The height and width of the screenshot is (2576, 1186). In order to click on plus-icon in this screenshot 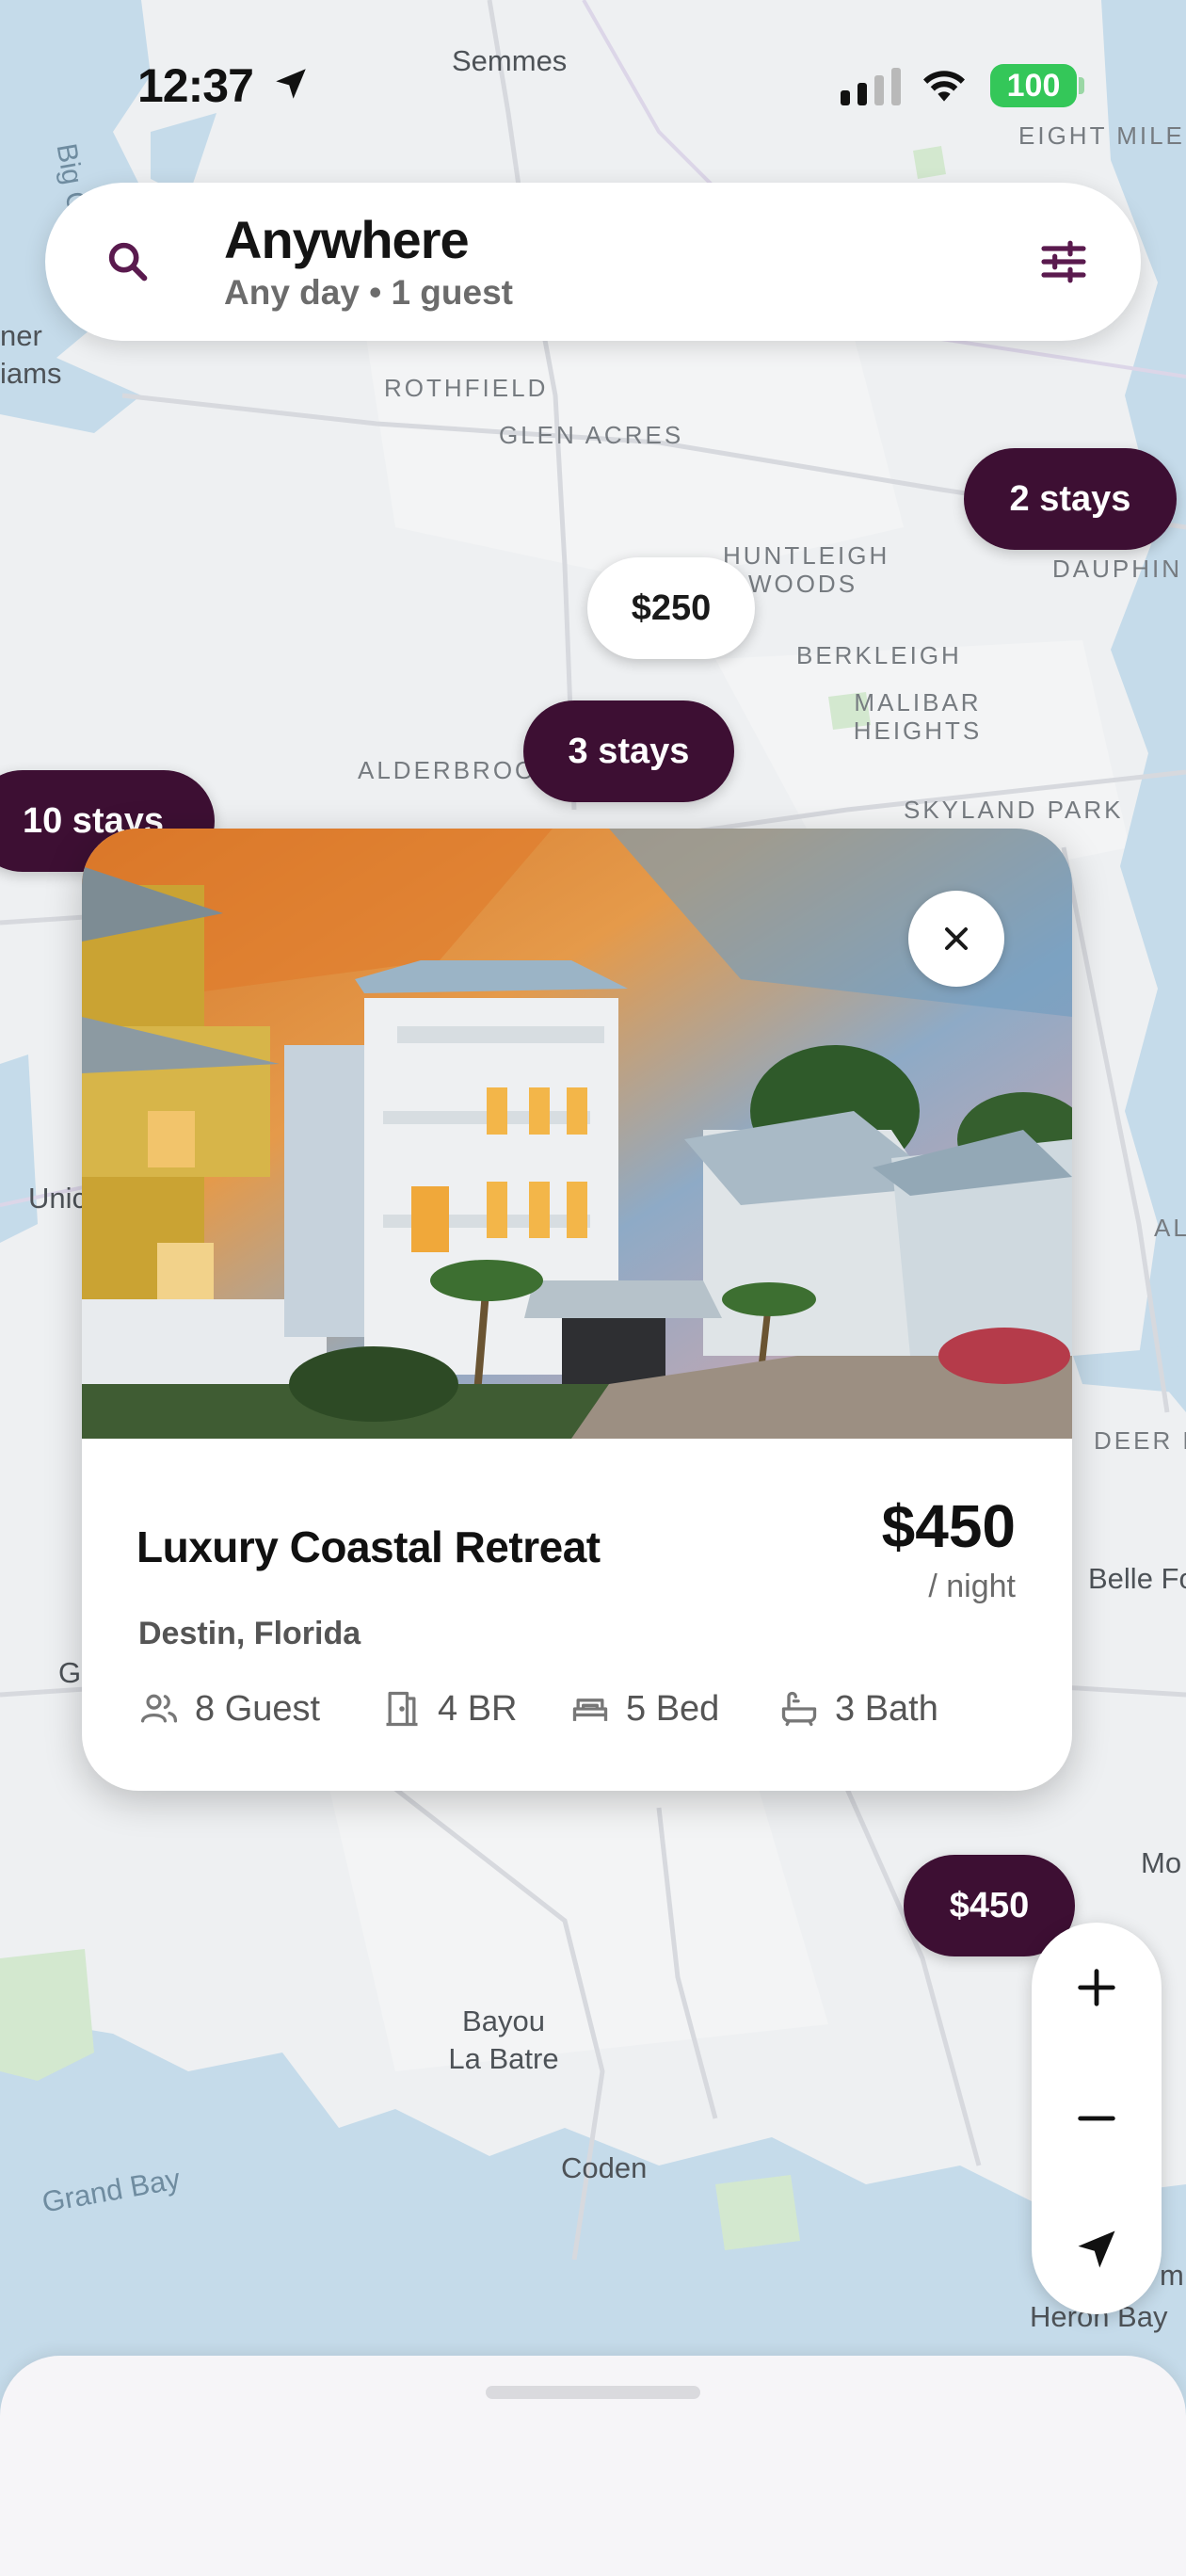, I will do `click(1096, 1987)`.